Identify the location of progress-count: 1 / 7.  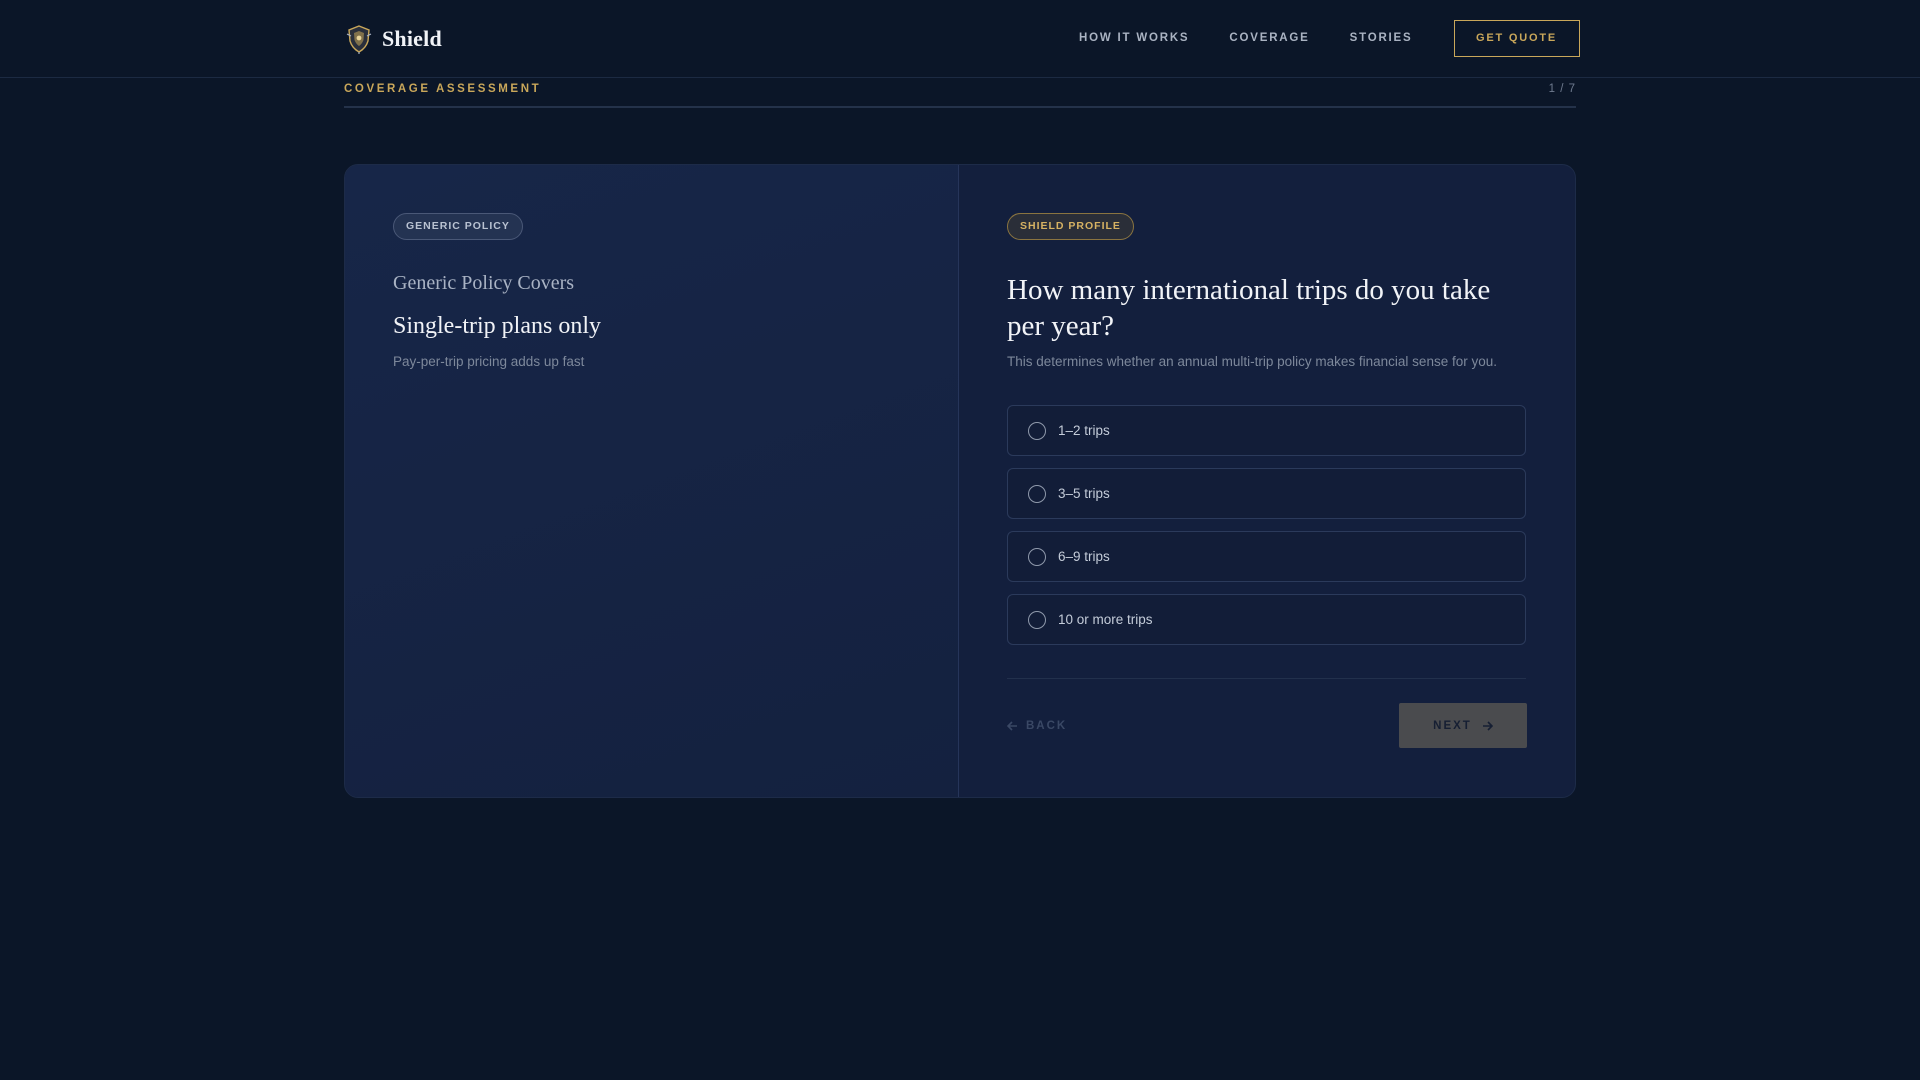
(1562, 89).